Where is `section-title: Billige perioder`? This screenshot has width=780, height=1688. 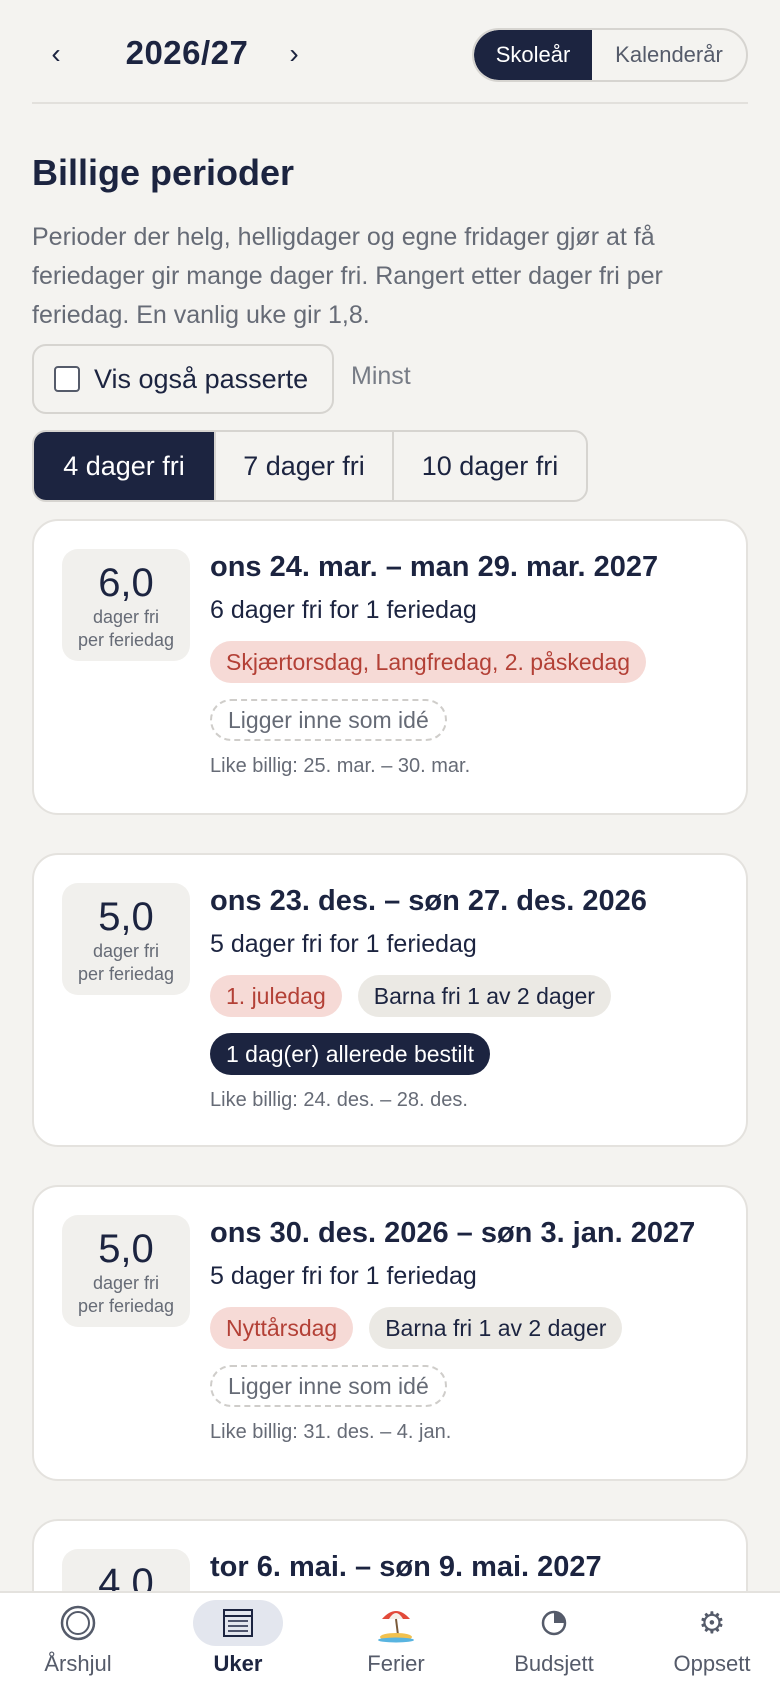 section-title: Billige perioder is located at coordinates (163, 172).